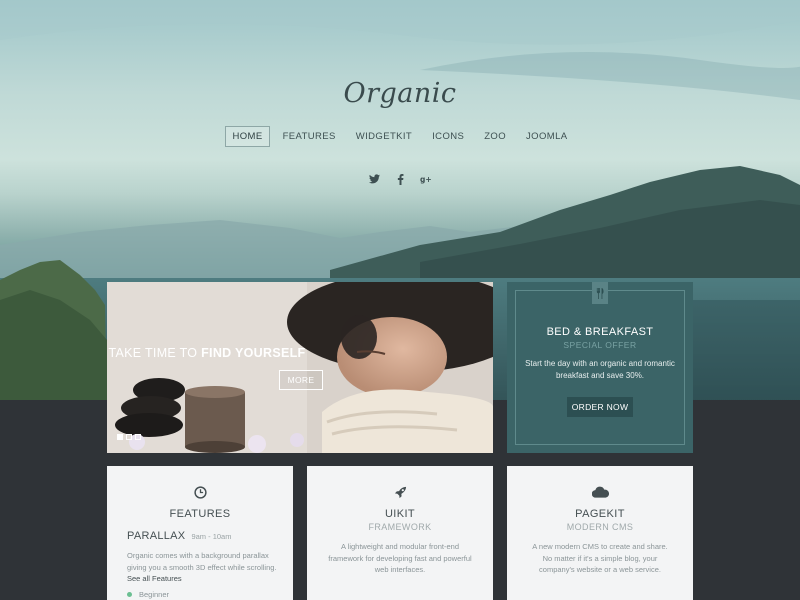  Describe the element at coordinates (200, 514) in the screenshot. I see `card-title: FEATURES` at that location.